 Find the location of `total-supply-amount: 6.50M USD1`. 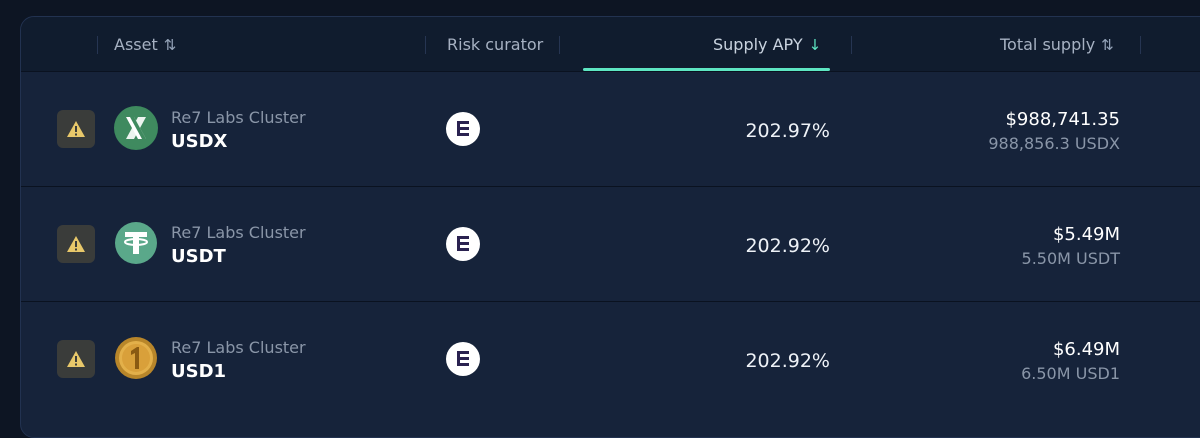

total-supply-amount: 6.50M USD1 is located at coordinates (1070, 373).